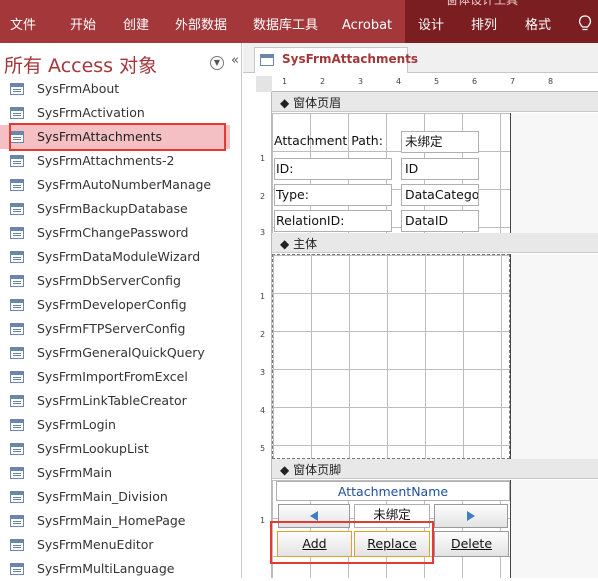  What do you see at coordinates (551, 81) in the screenshot?
I see `ruler-tick: 8` at bounding box center [551, 81].